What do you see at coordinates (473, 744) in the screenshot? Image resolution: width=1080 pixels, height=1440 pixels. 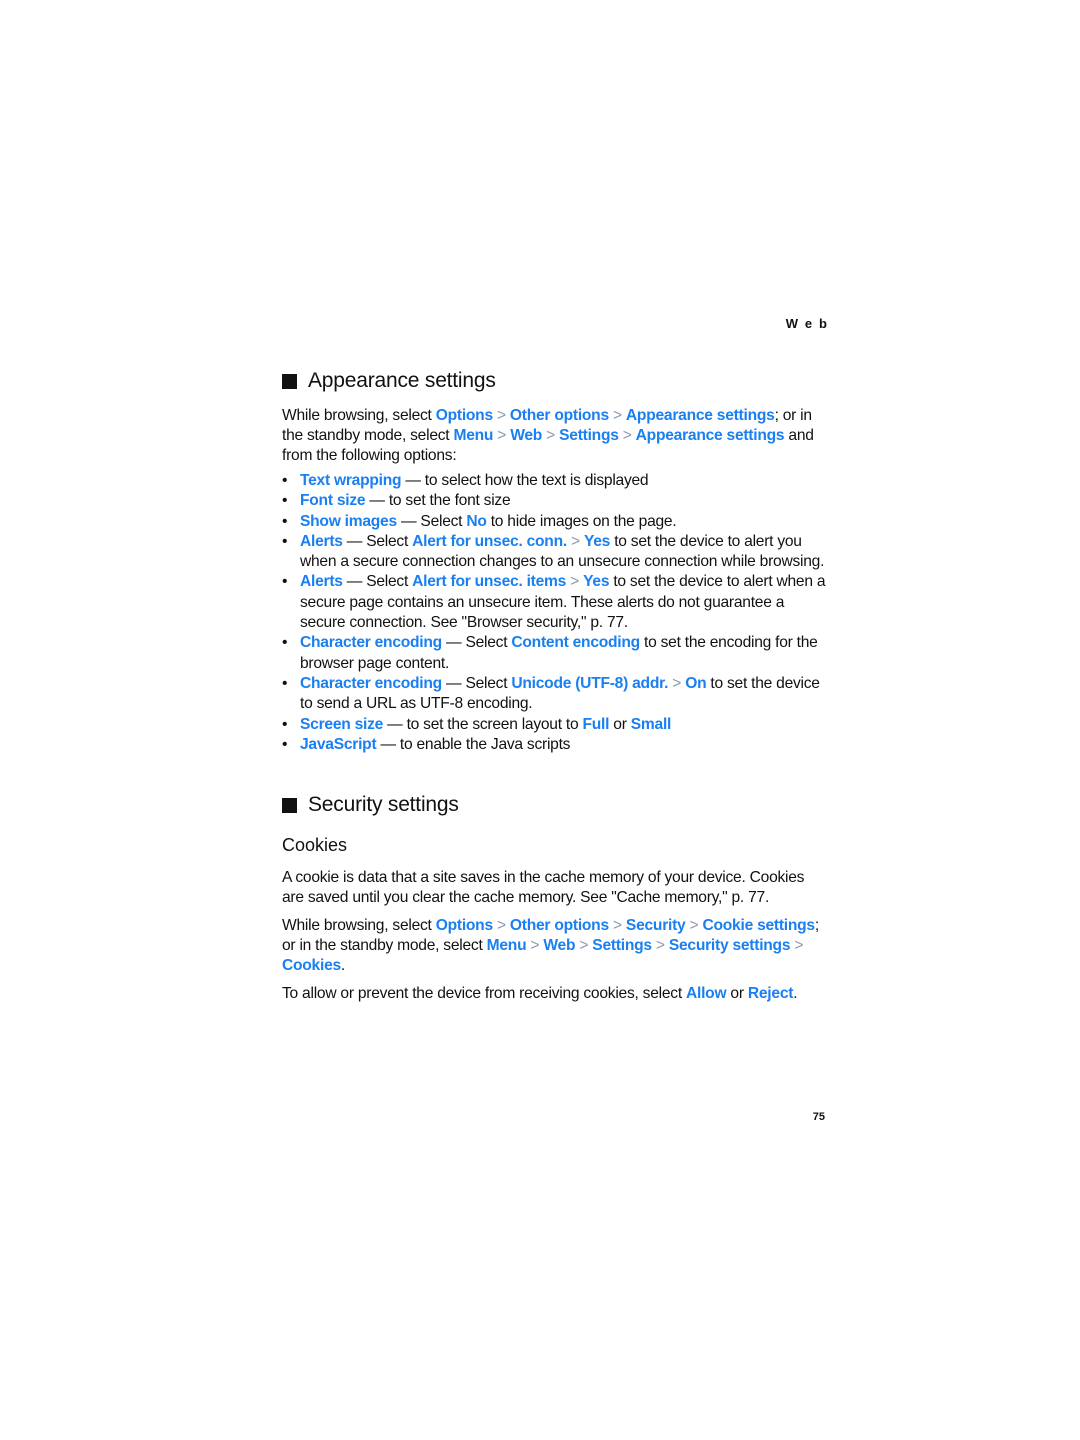 I see `body-text: — to enable the Java scripts` at bounding box center [473, 744].